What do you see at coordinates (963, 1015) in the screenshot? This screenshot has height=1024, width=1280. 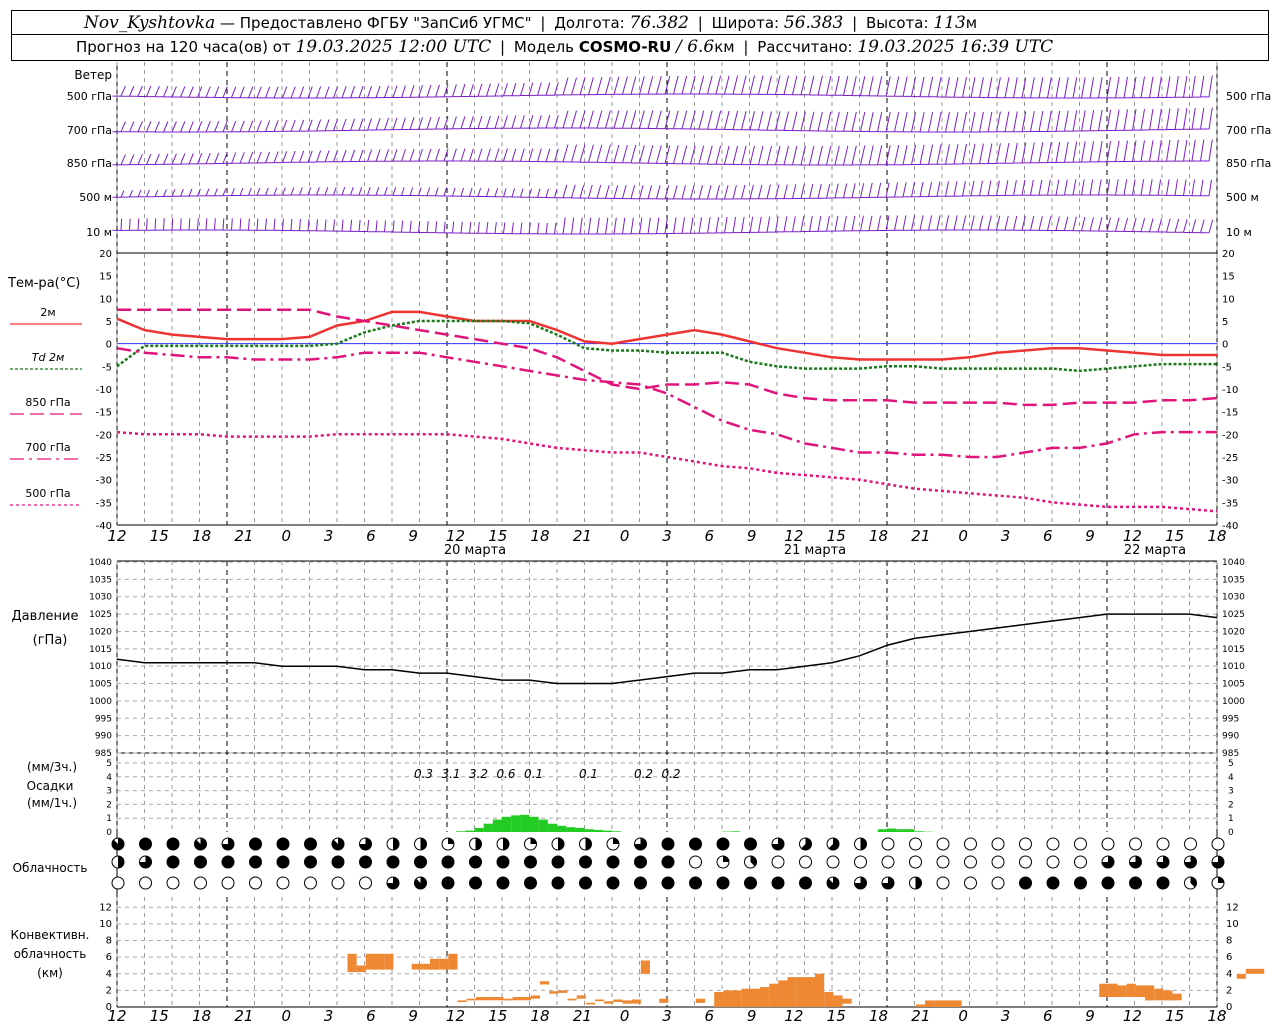 I see `bottom-hour-label-20: 0` at bounding box center [963, 1015].